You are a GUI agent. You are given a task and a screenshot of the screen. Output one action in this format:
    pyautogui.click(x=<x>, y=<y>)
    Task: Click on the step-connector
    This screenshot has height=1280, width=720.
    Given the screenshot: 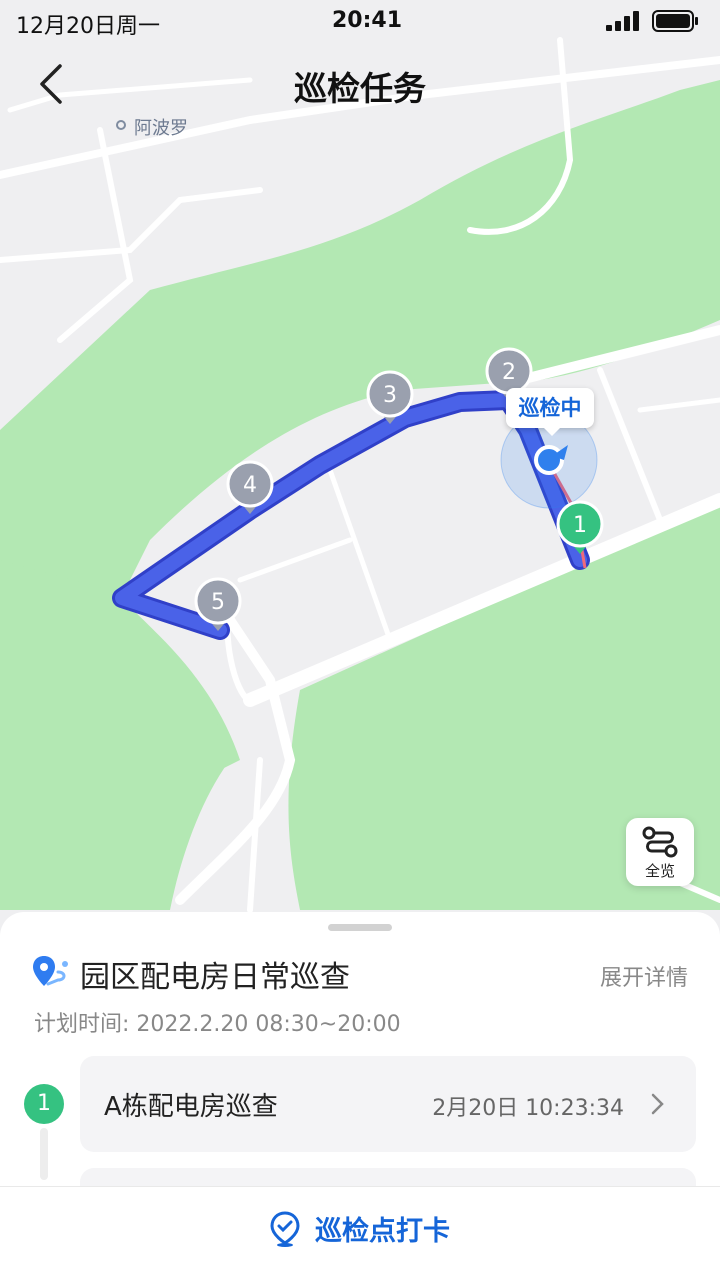 What is the action you would take?
    pyautogui.click(x=44, y=1154)
    